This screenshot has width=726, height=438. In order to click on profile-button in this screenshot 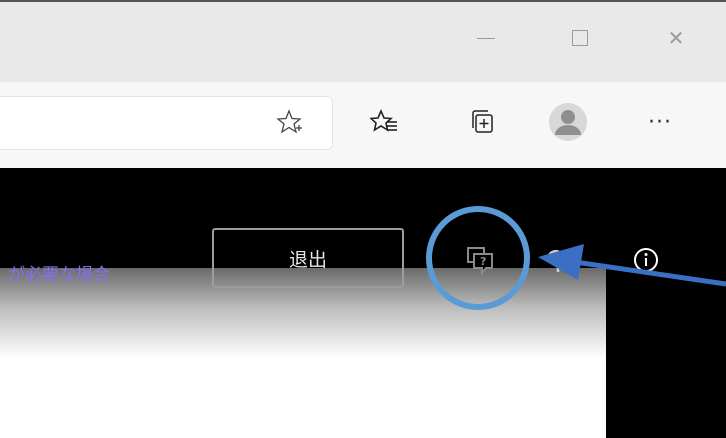, I will do `click(568, 122)`.